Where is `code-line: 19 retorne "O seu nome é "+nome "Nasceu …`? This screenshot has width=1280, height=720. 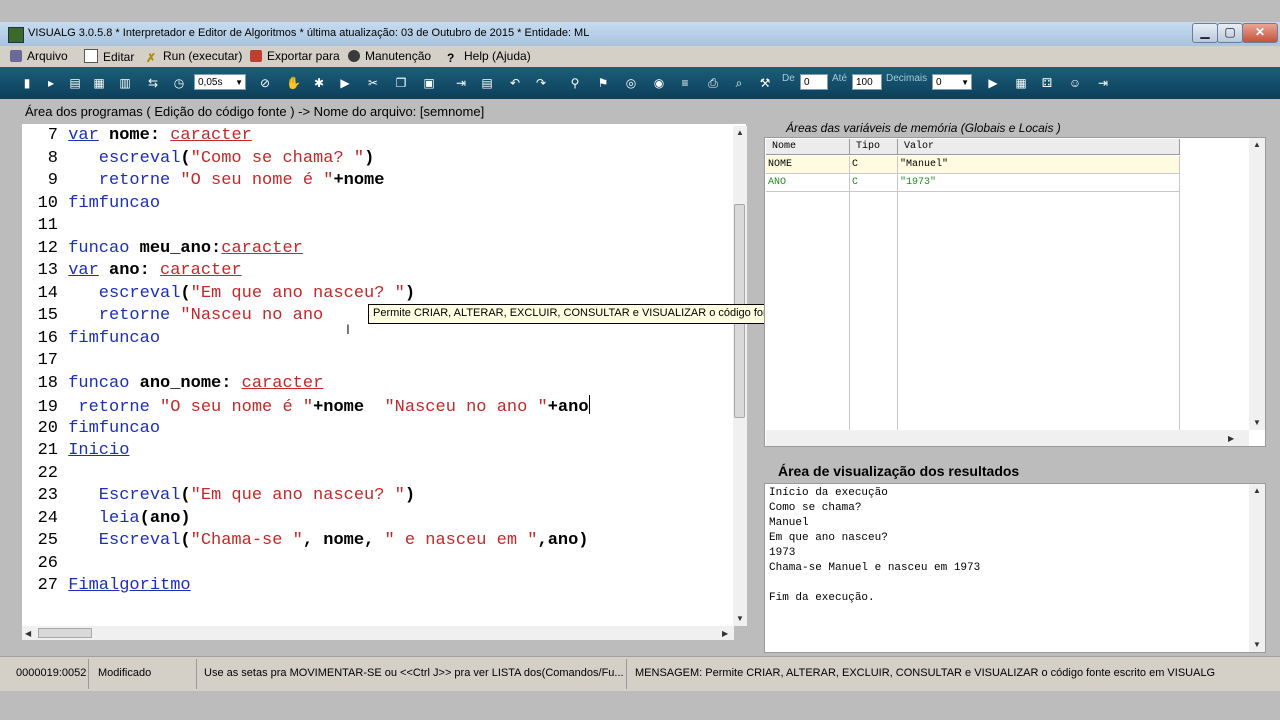 code-line: 19 retorne "O seu nome é "+nome "Nasceu … is located at coordinates (382, 406).